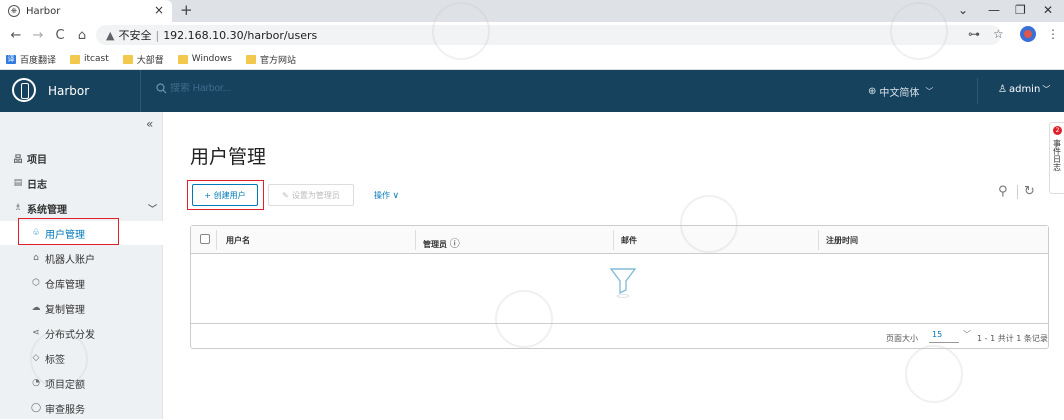  What do you see at coordinates (70, 260) in the screenshot?
I see `sidebar-item-label: 机器人账户` at bounding box center [70, 260].